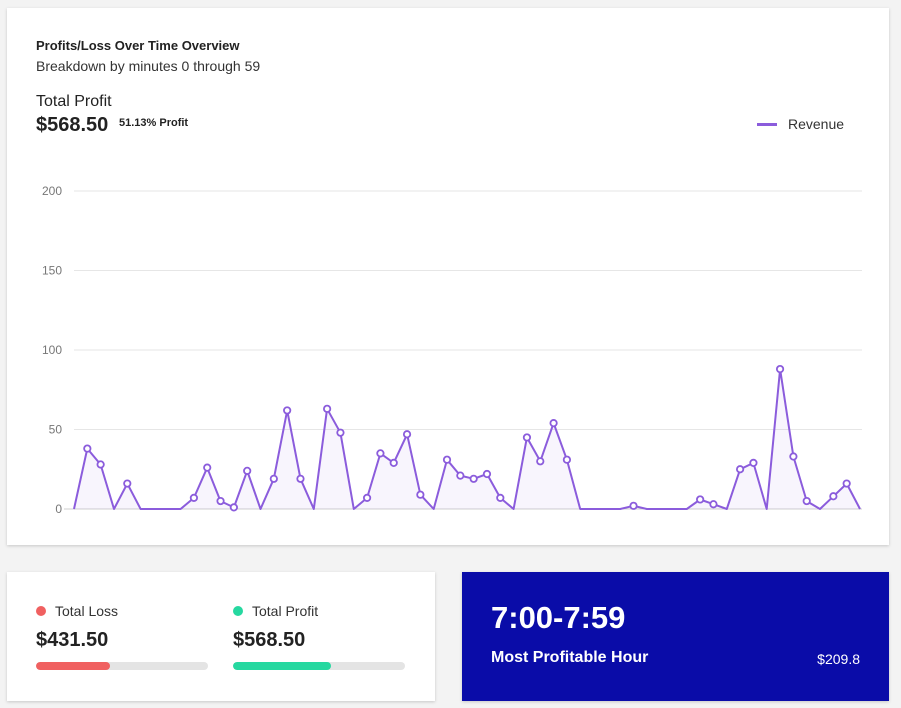 The height and width of the screenshot is (708, 901). Describe the element at coordinates (41, 611) in the screenshot. I see `loss-dot-icon` at that location.